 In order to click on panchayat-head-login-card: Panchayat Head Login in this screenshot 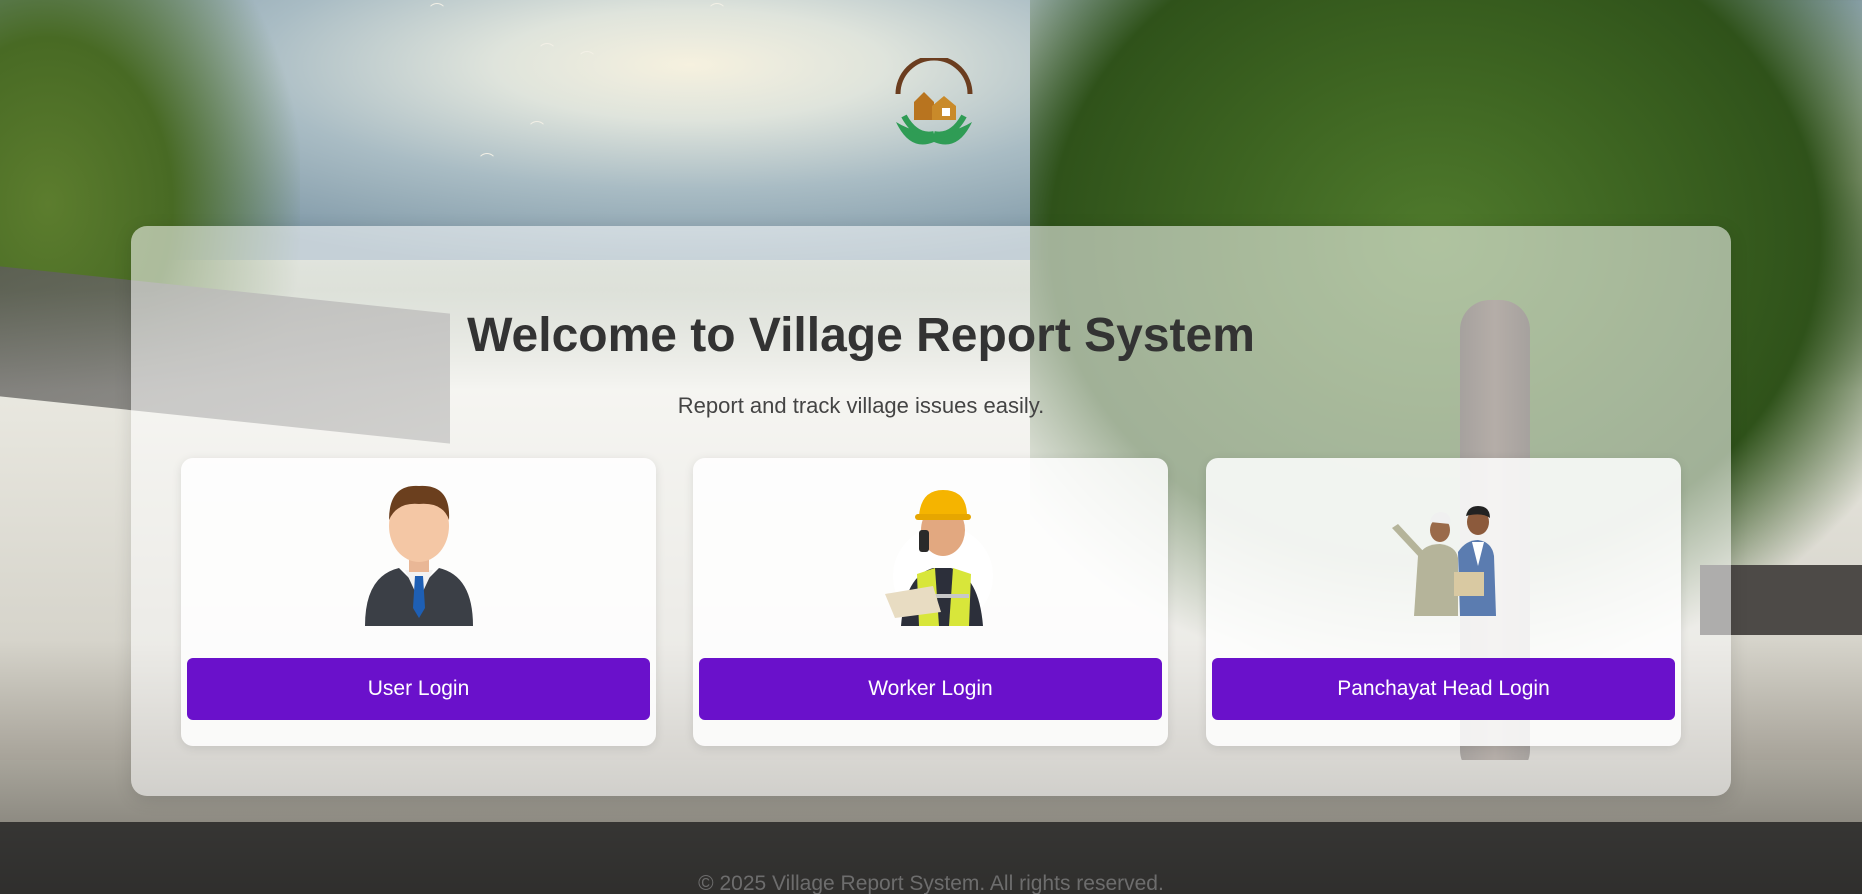, I will do `click(1443, 602)`.